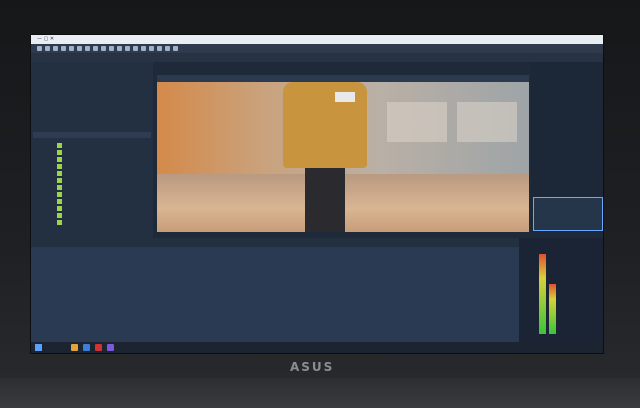 This screenshot has height=408, width=640. I want to click on project-panel, so click(92, 156).